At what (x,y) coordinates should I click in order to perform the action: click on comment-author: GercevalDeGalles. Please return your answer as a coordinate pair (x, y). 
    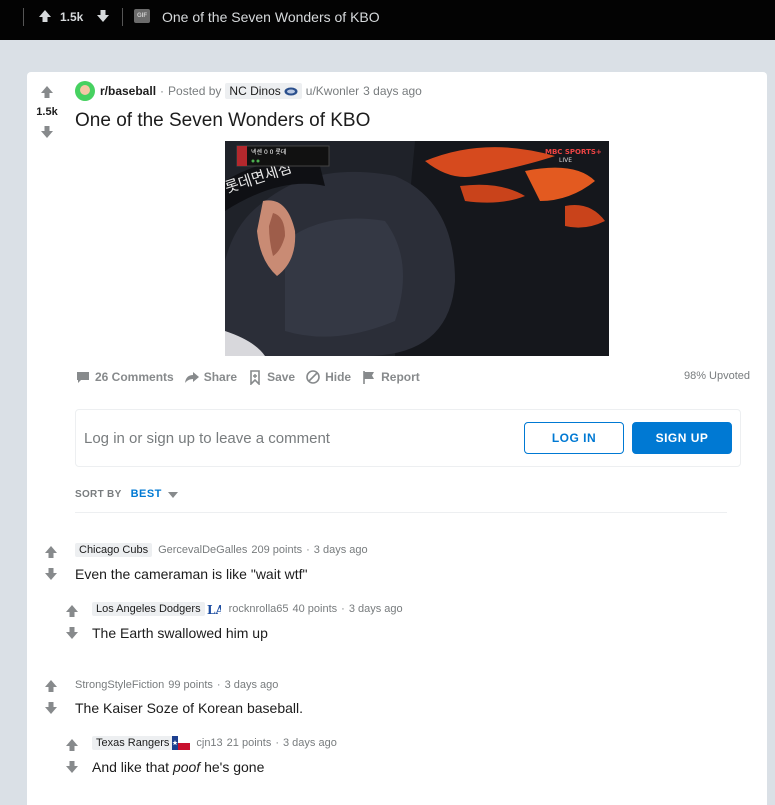
    Looking at the image, I should click on (202, 550).